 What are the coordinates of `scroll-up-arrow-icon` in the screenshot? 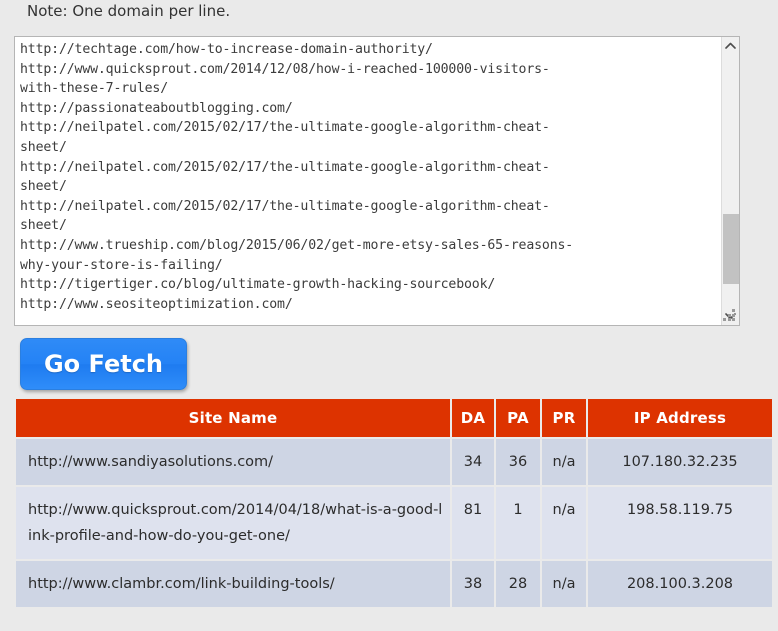 It's located at (730, 45).